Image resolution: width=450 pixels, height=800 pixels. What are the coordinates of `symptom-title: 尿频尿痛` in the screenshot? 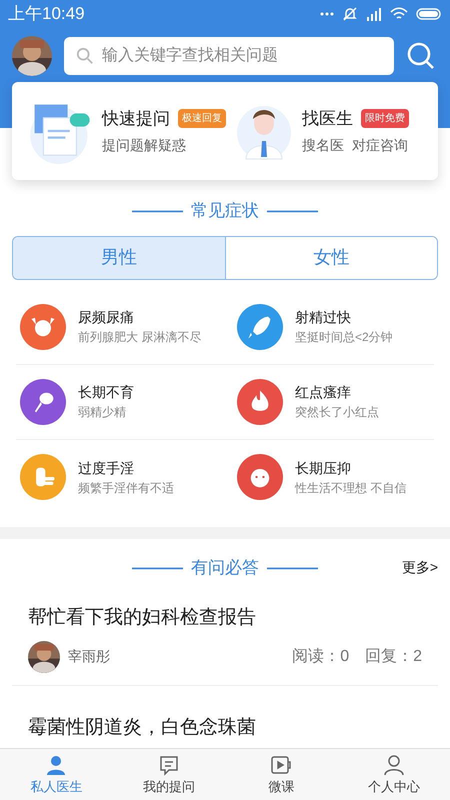 It's located at (140, 317).